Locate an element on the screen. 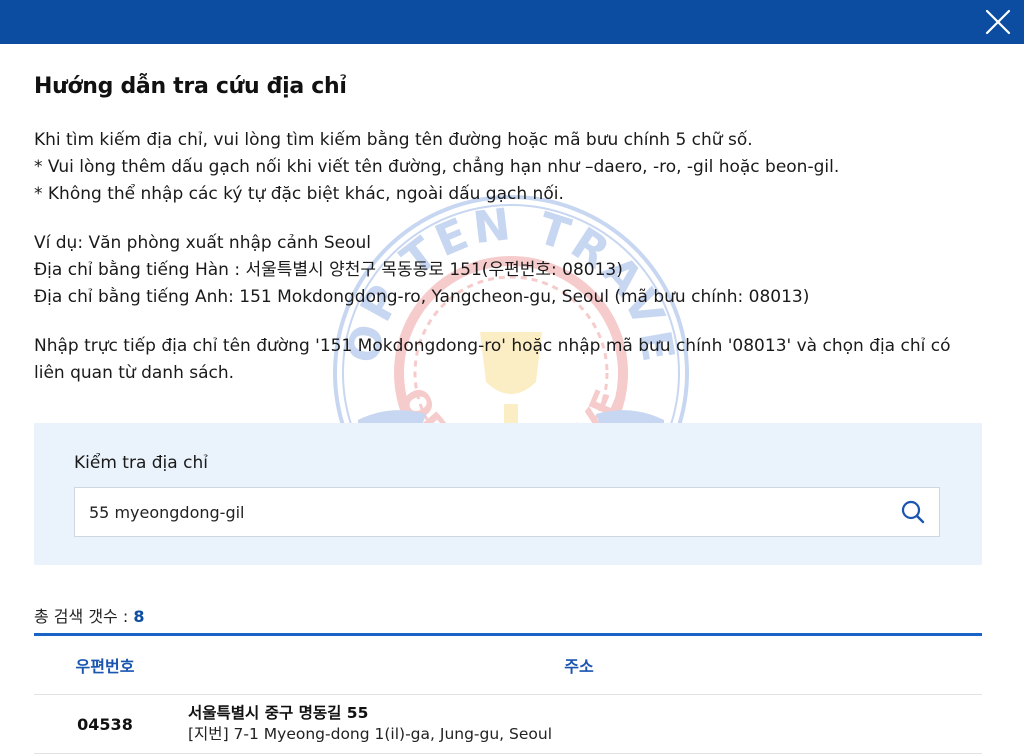 The width and height of the screenshot is (1024, 756). example-heading: Ví dụ: Văn phòng xuất nhập cảnh Seoul is located at coordinates (202, 243).